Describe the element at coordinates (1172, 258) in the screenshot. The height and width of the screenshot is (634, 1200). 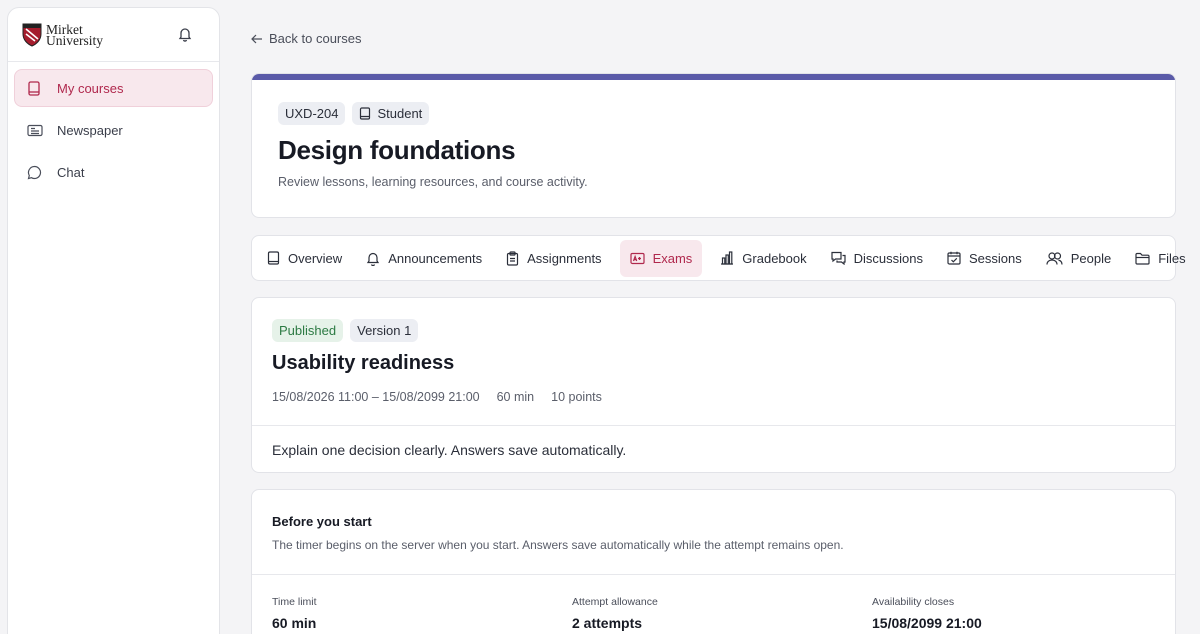
I see `tab-label: Files` at that location.